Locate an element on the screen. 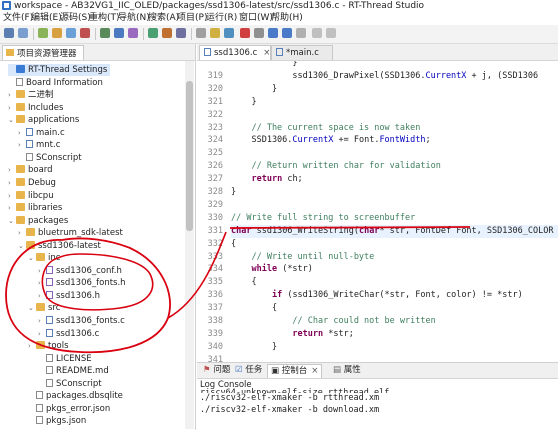  tree-item: › board is located at coordinates (30, 170).